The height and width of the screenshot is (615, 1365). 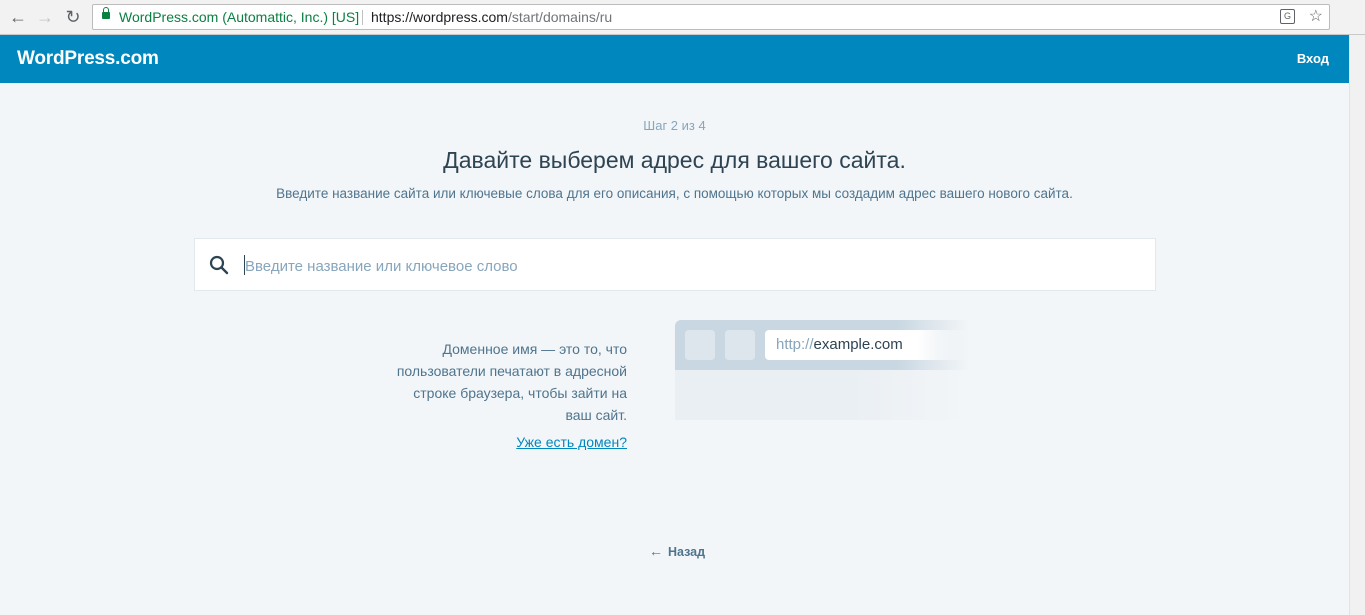 I want to click on browser-illustration: http://example.com, so click(x=822, y=370).